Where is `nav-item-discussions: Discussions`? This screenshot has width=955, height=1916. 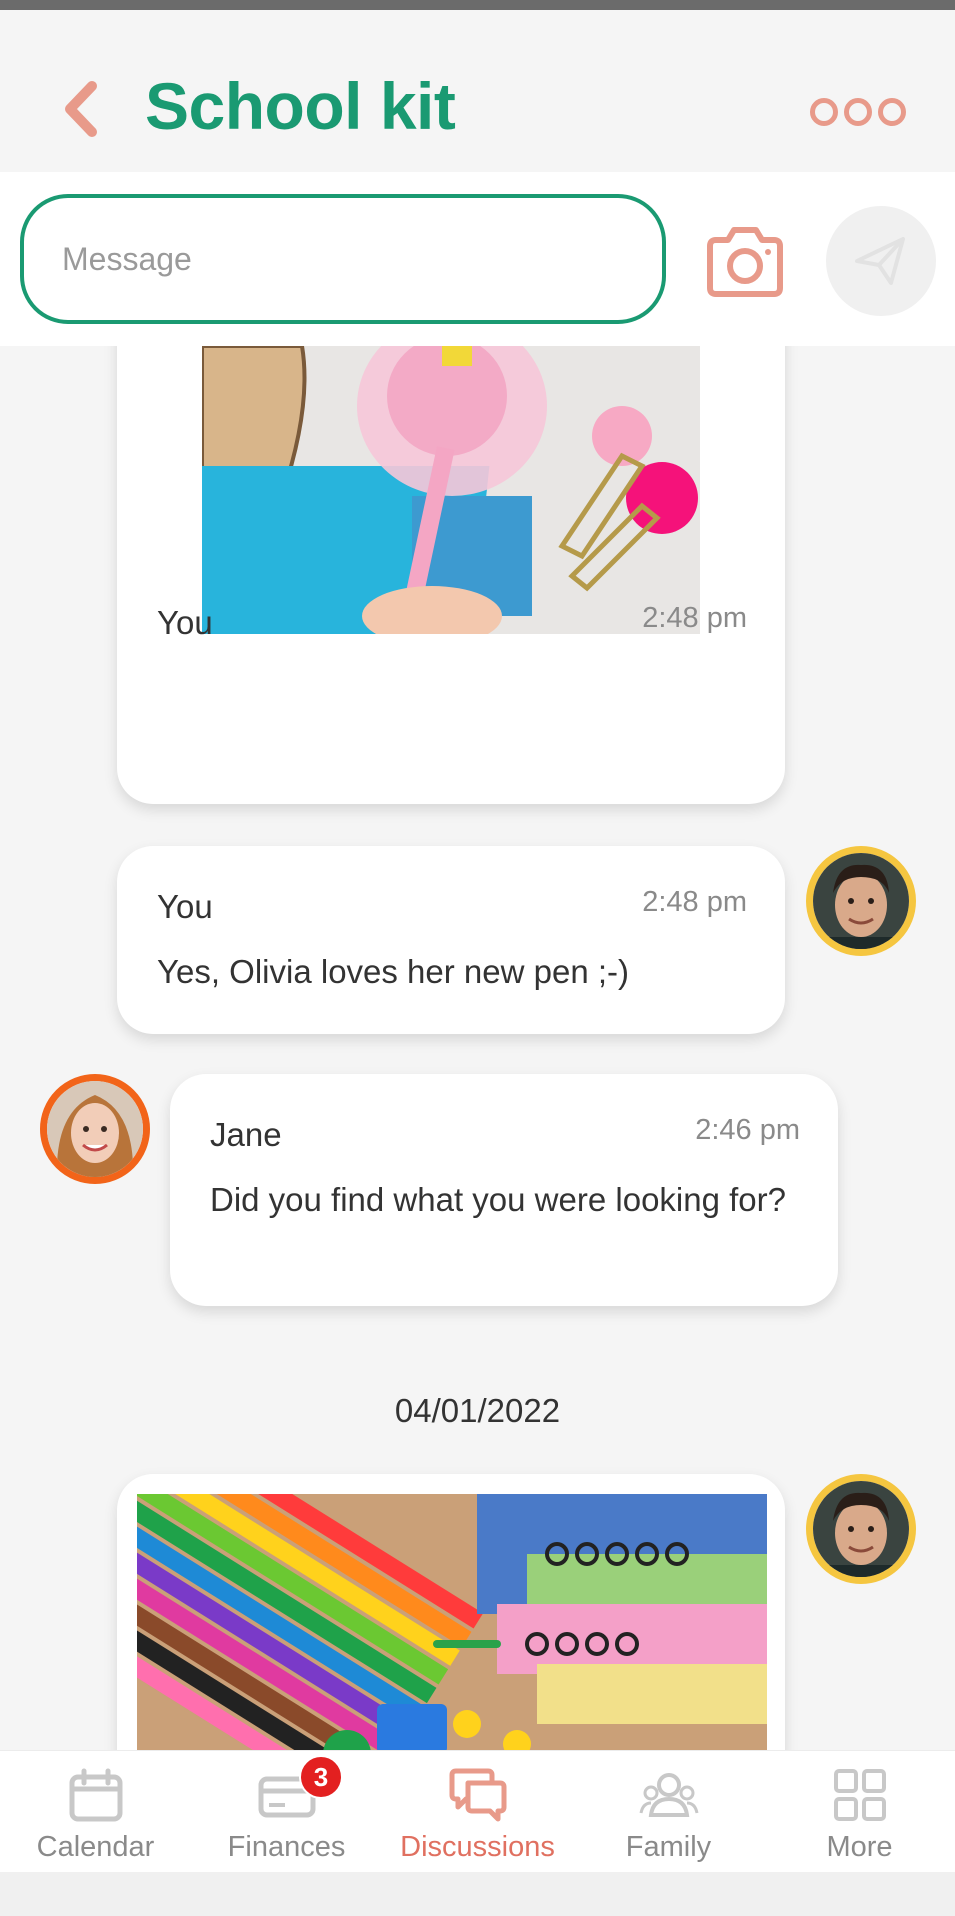 nav-item-discussions: Discussions is located at coordinates (477, 1811).